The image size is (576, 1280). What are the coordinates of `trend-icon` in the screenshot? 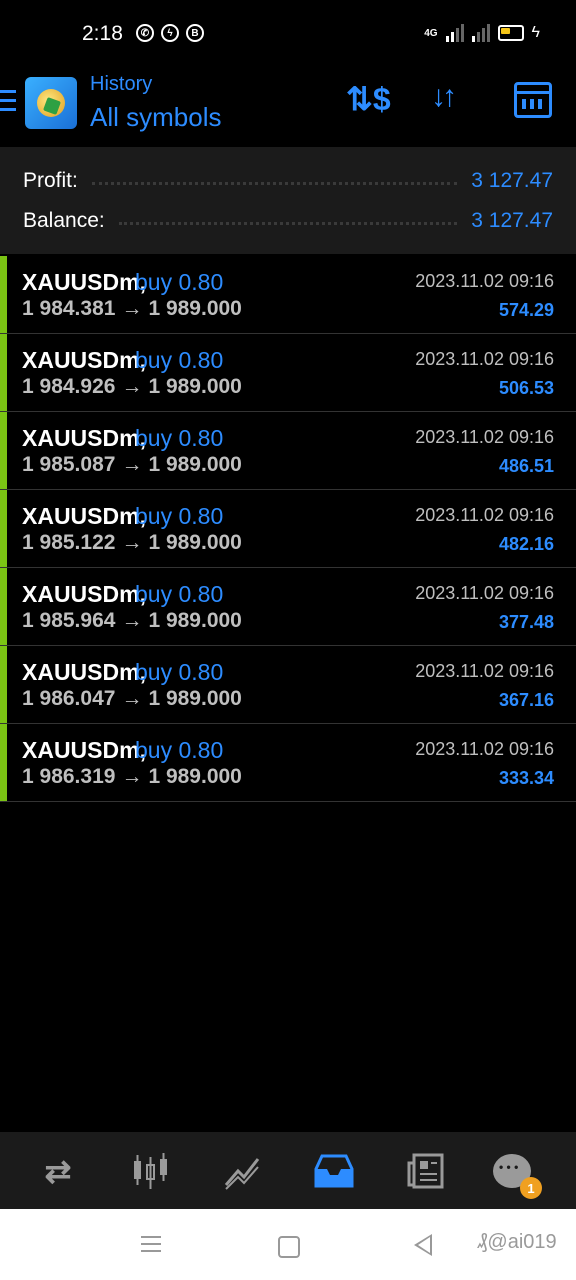 It's located at (242, 1174).